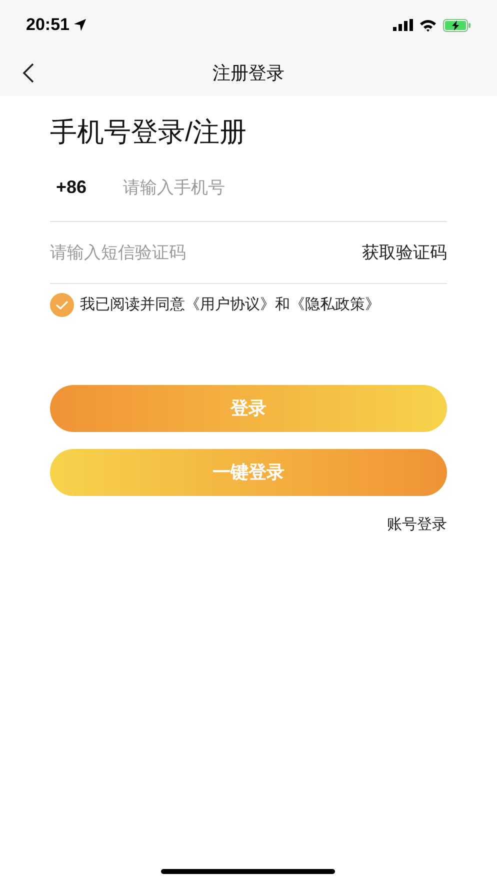 The image size is (497, 883). What do you see at coordinates (248, 73) in the screenshot?
I see `page-title: 注册登录` at bounding box center [248, 73].